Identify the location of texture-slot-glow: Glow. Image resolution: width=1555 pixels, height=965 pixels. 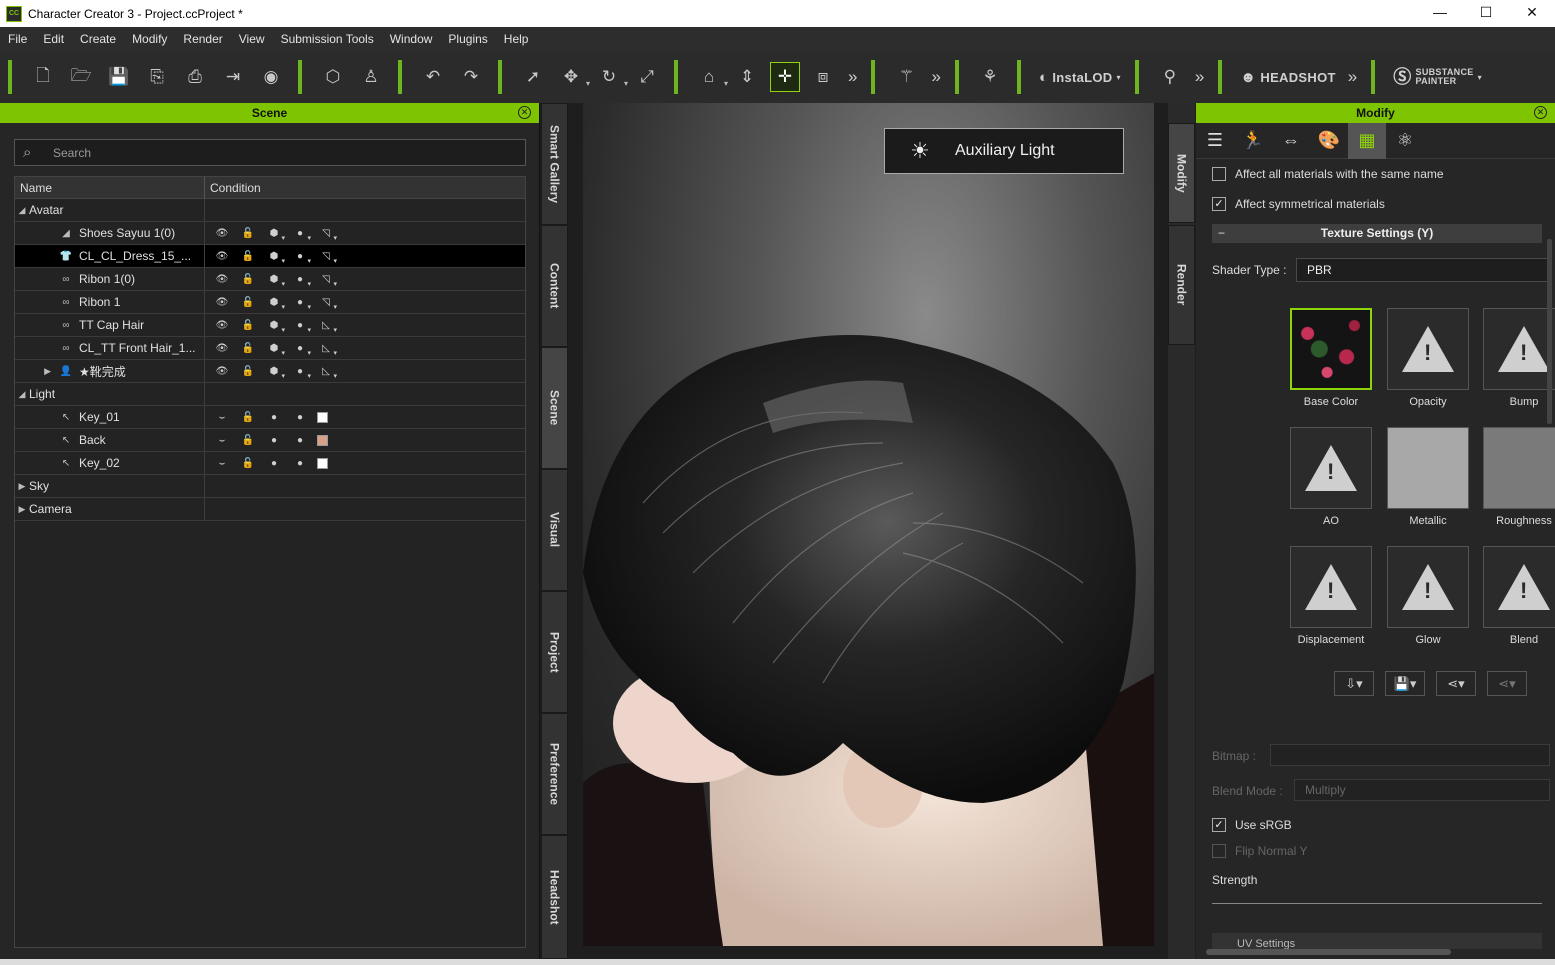
(1428, 596).